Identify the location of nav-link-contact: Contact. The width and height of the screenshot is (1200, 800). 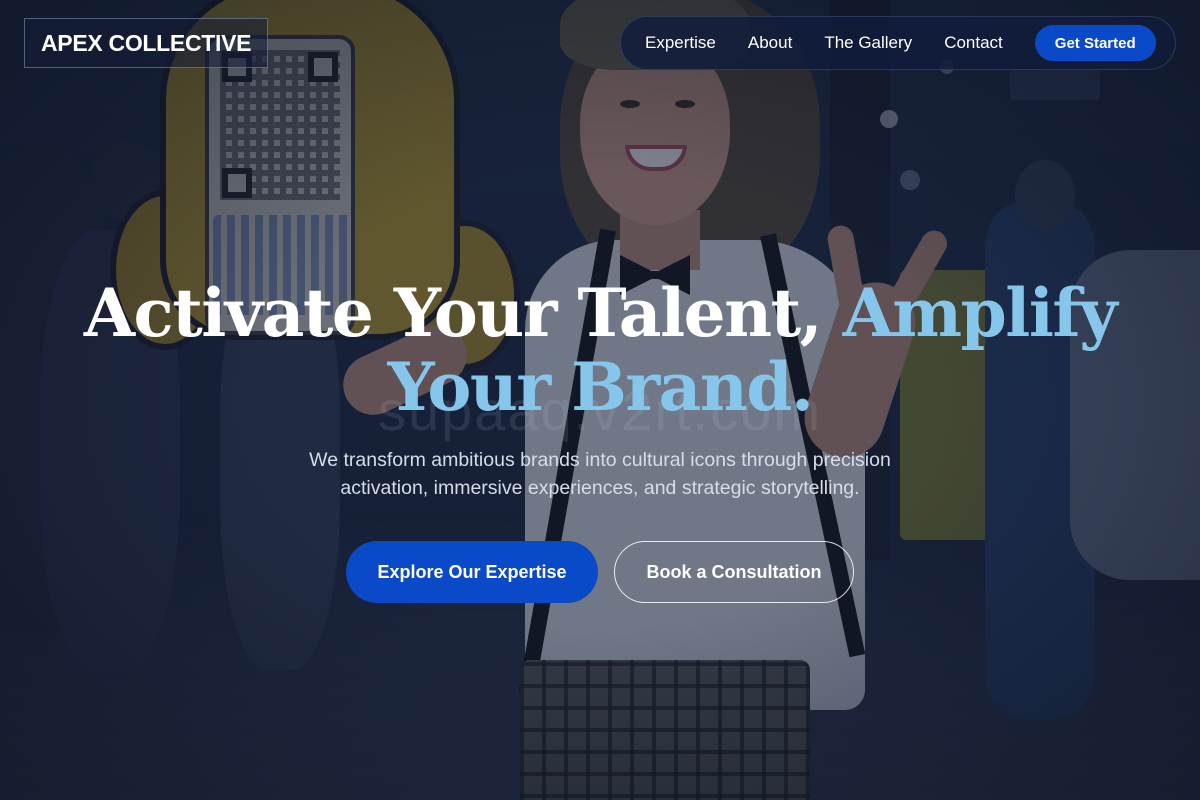
(973, 43).